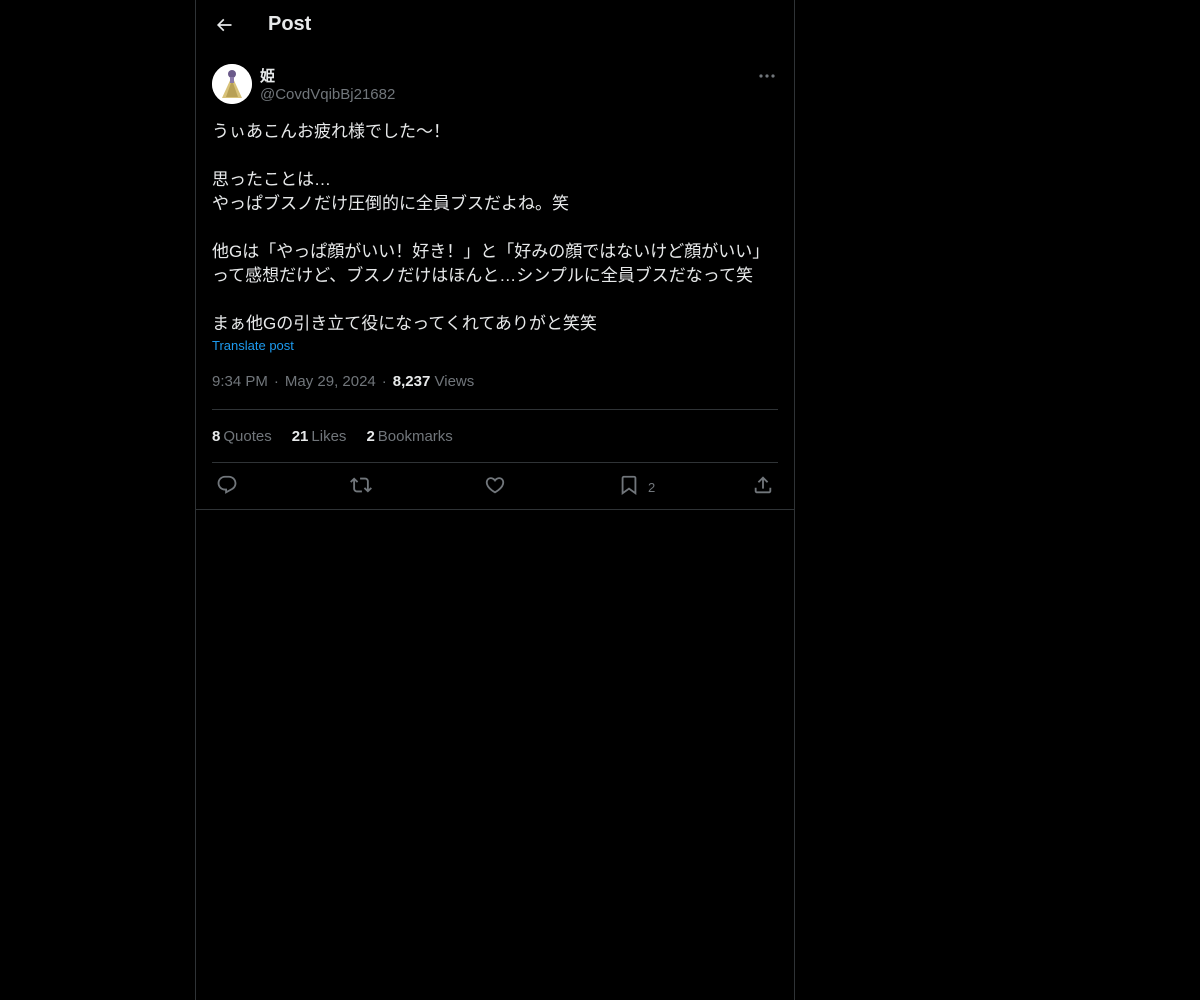  I want to click on back-button, so click(224, 27).